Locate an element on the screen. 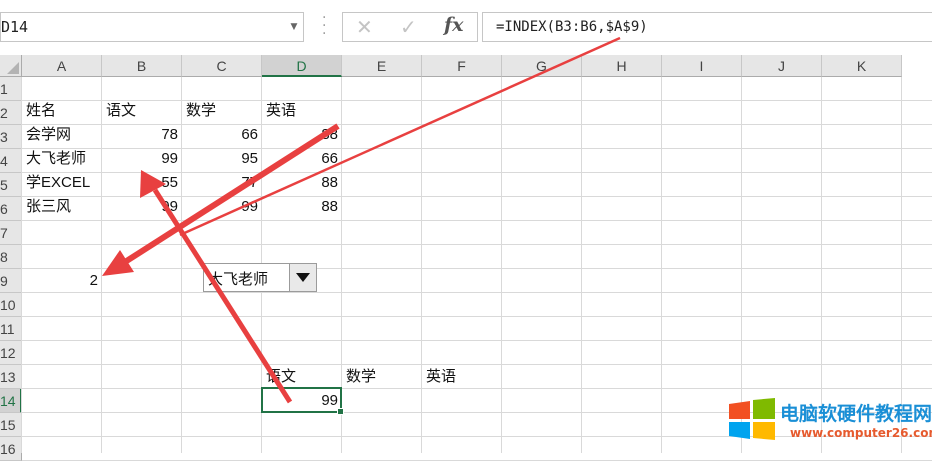  column-header-k: K is located at coordinates (862, 66).